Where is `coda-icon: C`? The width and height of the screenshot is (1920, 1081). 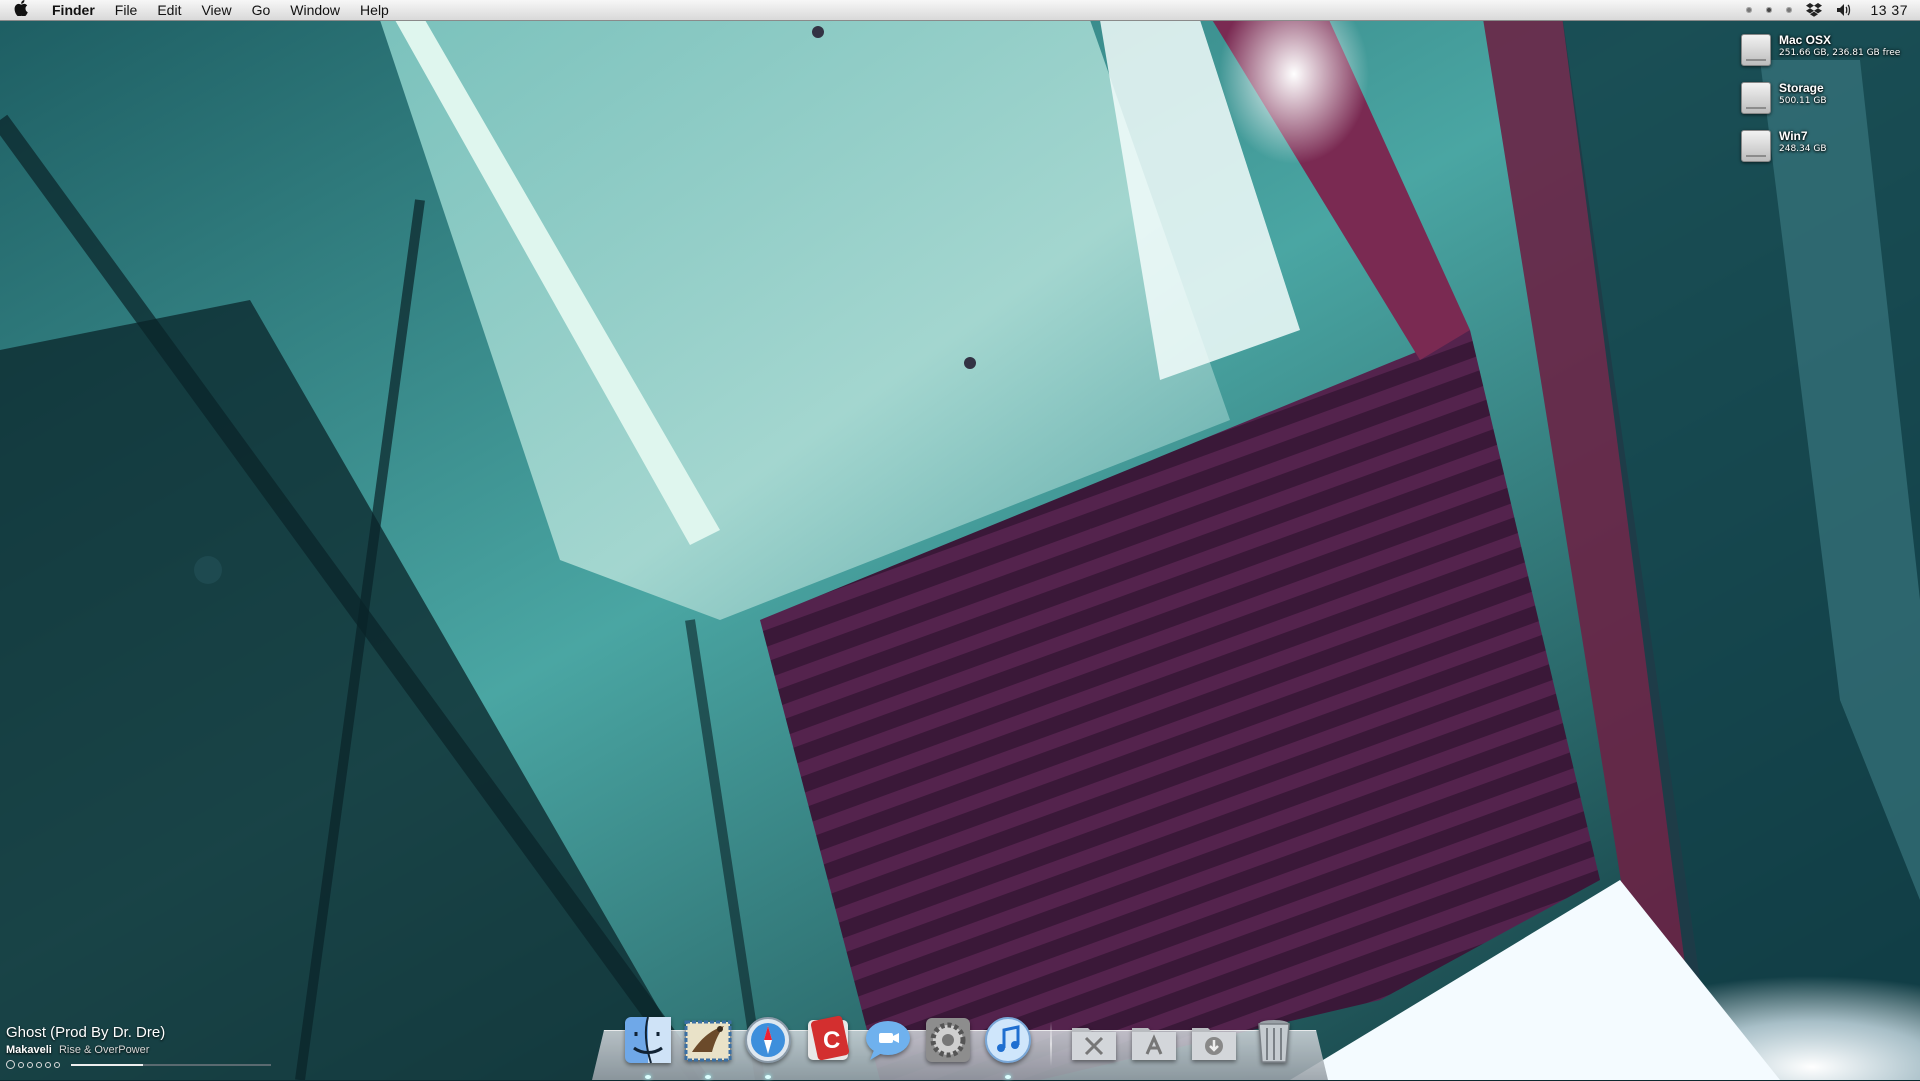 coda-icon: C is located at coordinates (828, 1040).